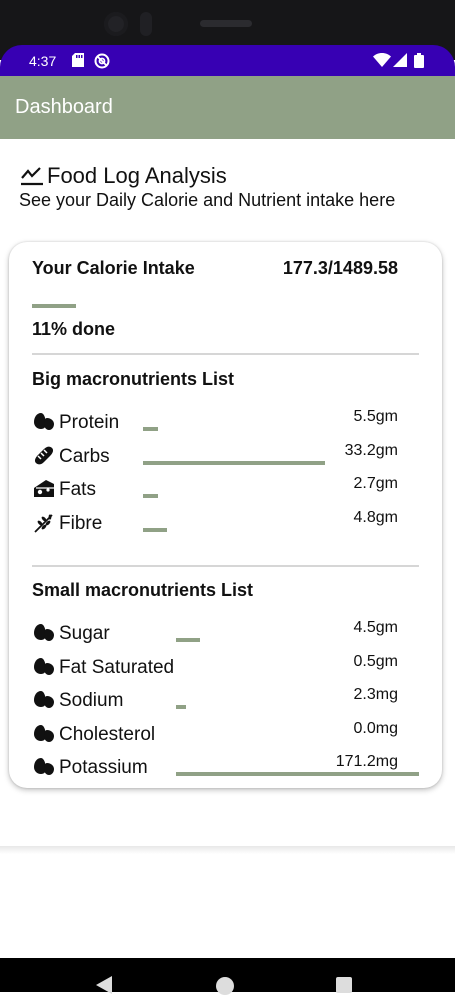  Describe the element at coordinates (375, 728) in the screenshot. I see `nutrient-value: 0.0mg` at that location.